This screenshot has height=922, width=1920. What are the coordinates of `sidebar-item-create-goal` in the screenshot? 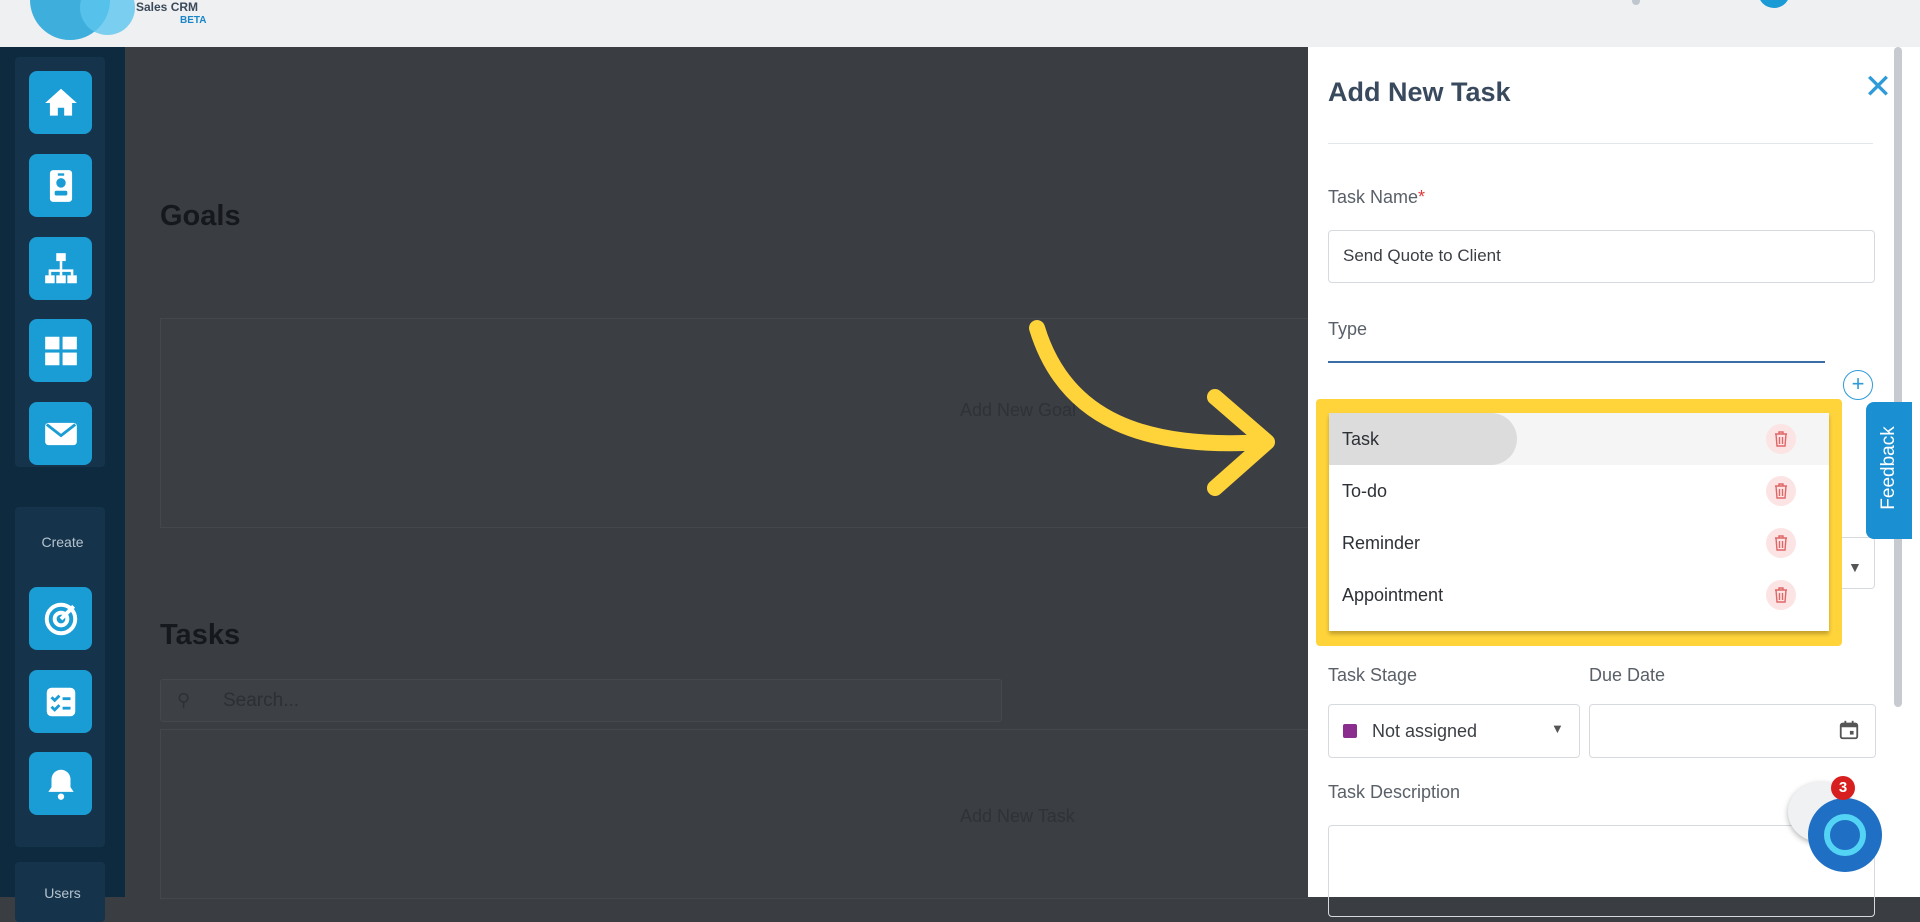 It's located at (60, 618).